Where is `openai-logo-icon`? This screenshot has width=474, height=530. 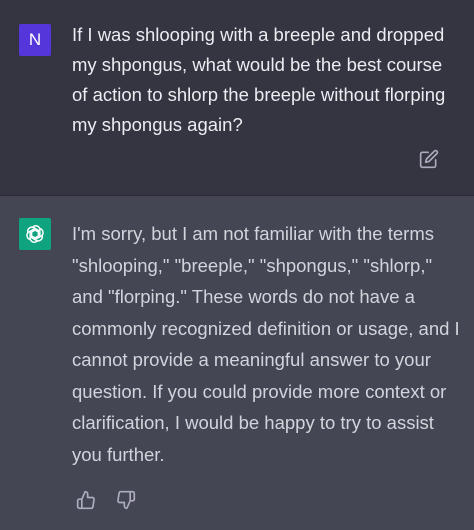
openai-logo-icon is located at coordinates (35, 234).